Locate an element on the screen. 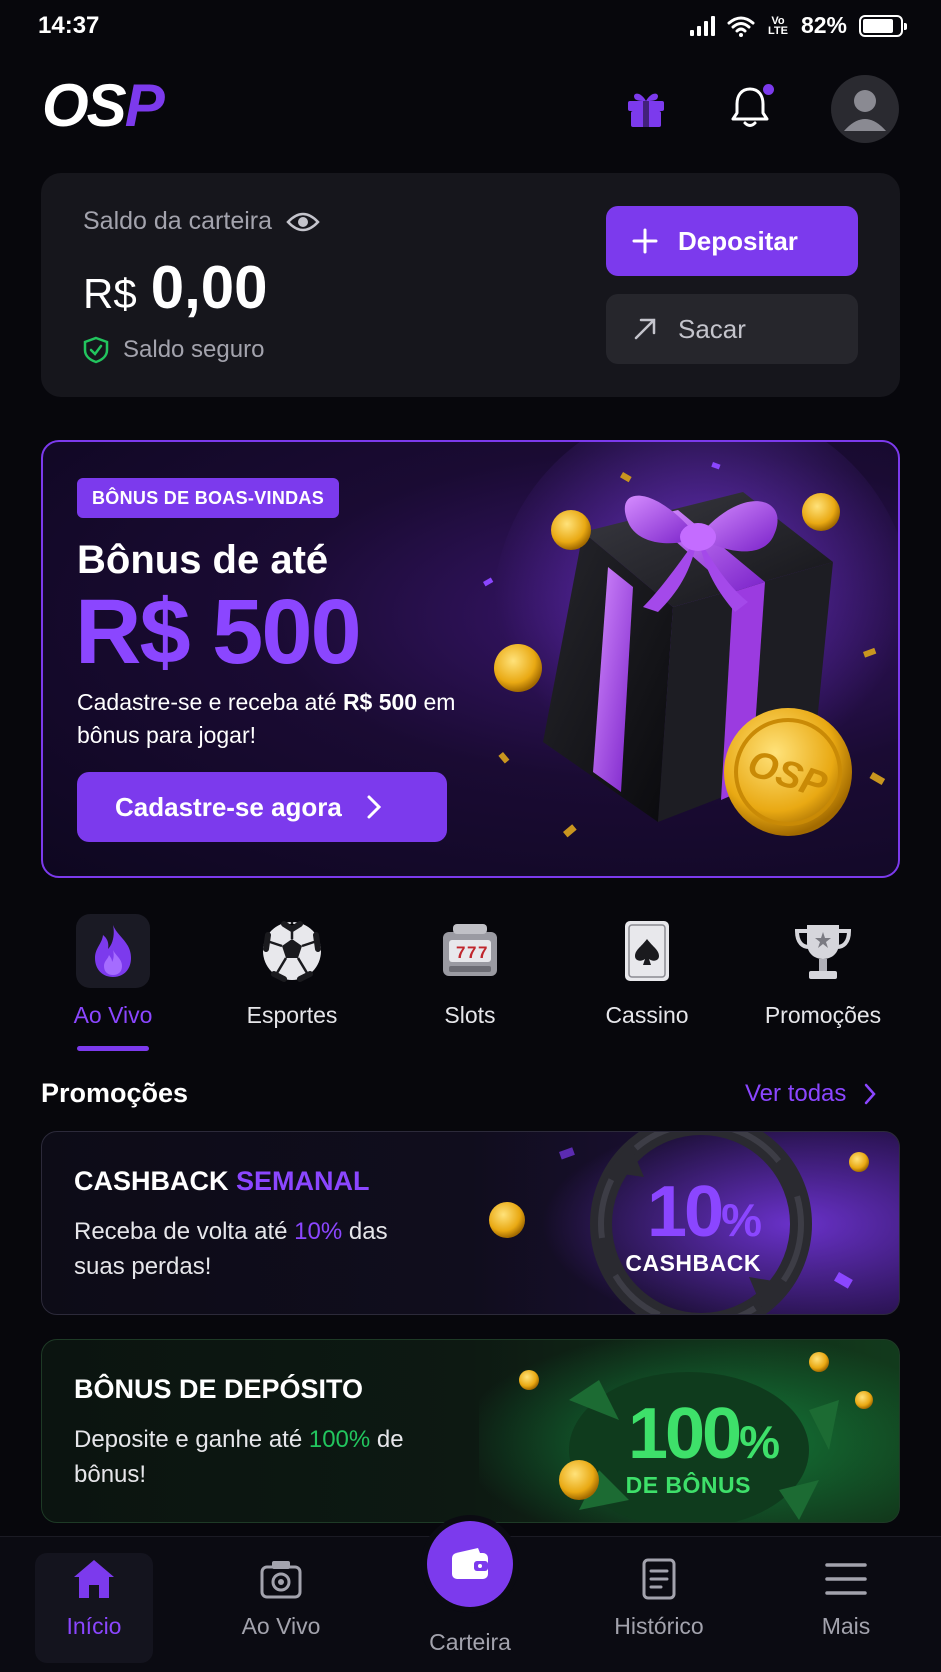 The image size is (941, 1672). wifi-icon is located at coordinates (741, 26).